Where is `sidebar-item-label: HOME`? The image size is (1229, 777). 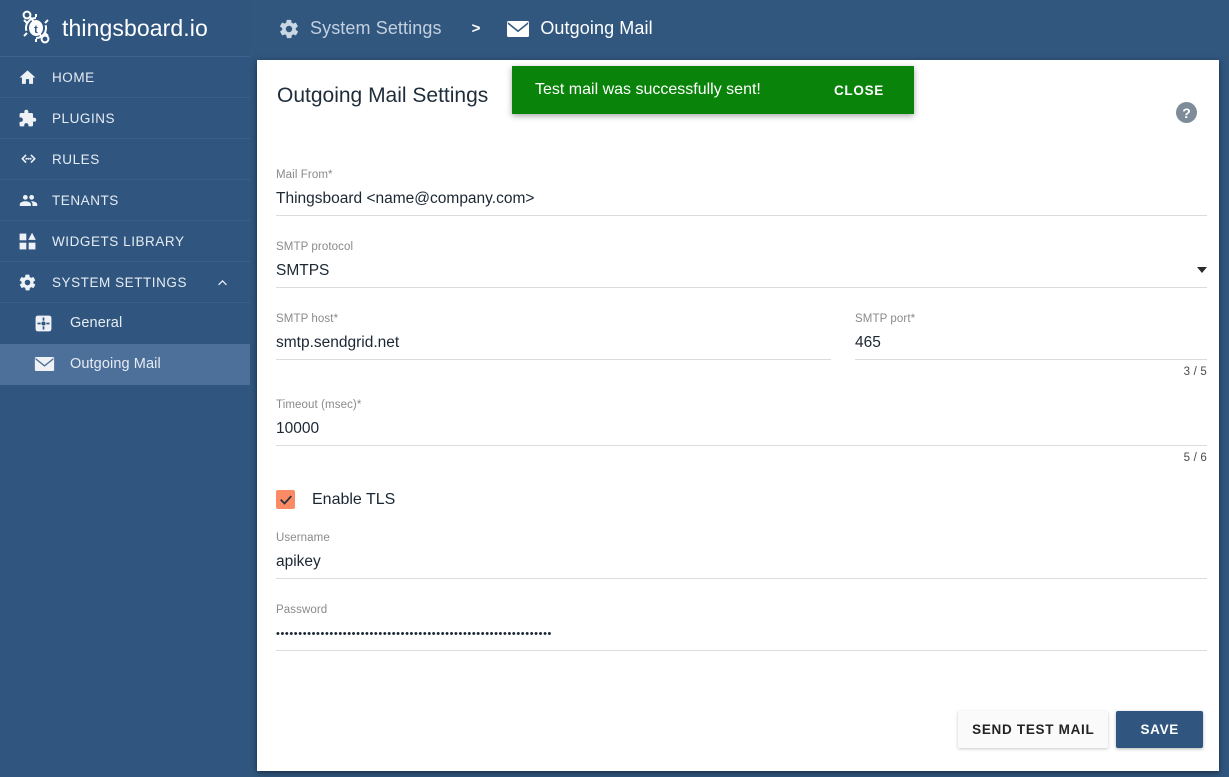 sidebar-item-label: HOME is located at coordinates (73, 77).